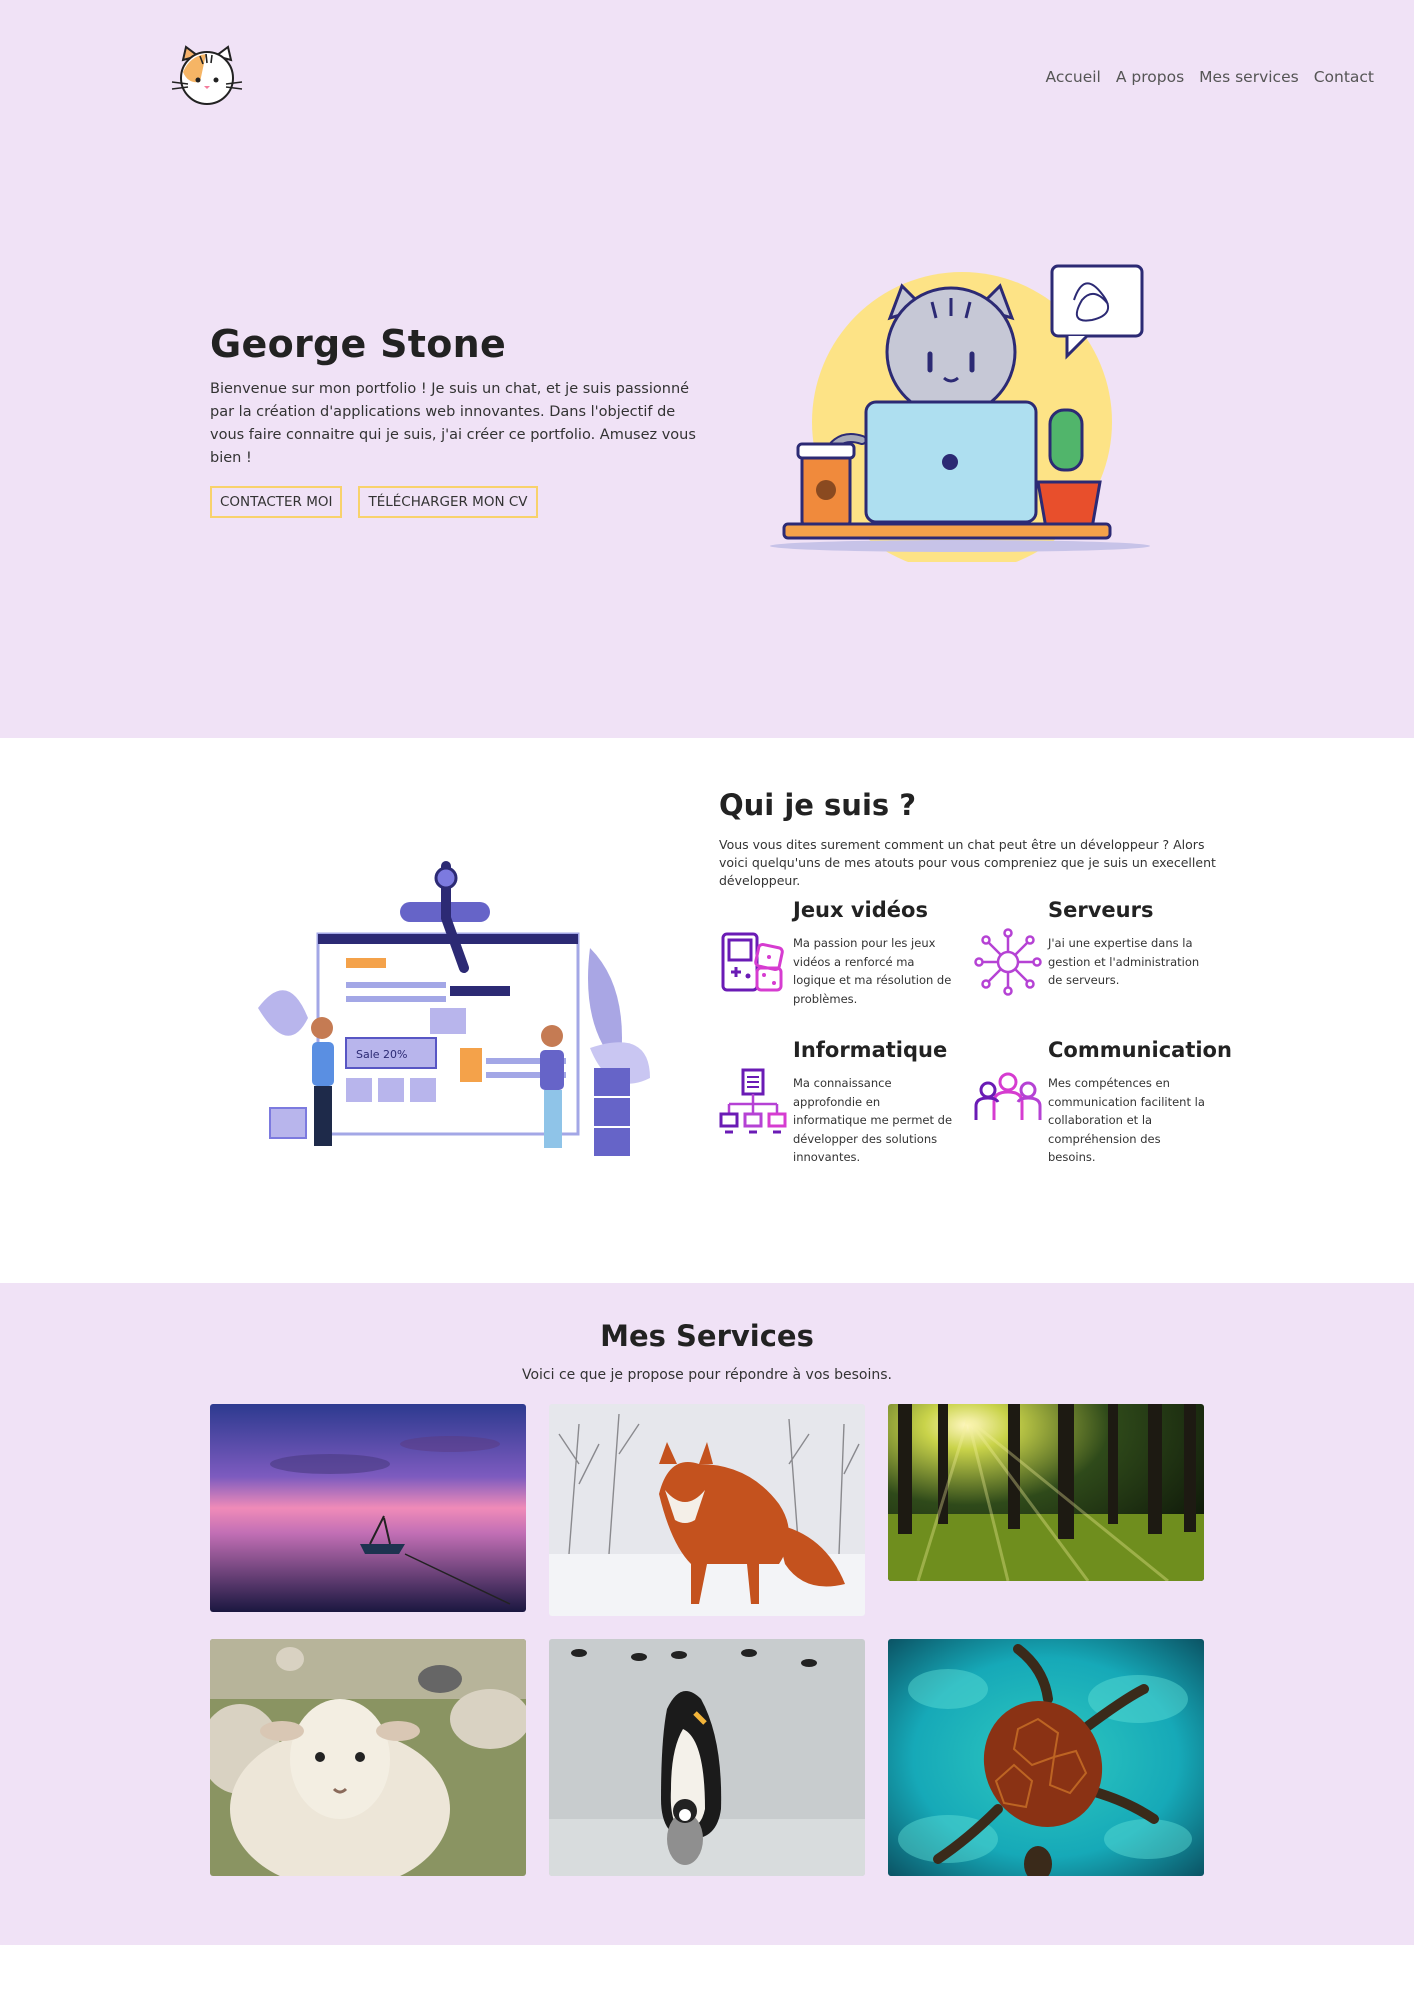 The image size is (1414, 2000). I want to click on nav-accueil: Accueil, so click(1073, 77).